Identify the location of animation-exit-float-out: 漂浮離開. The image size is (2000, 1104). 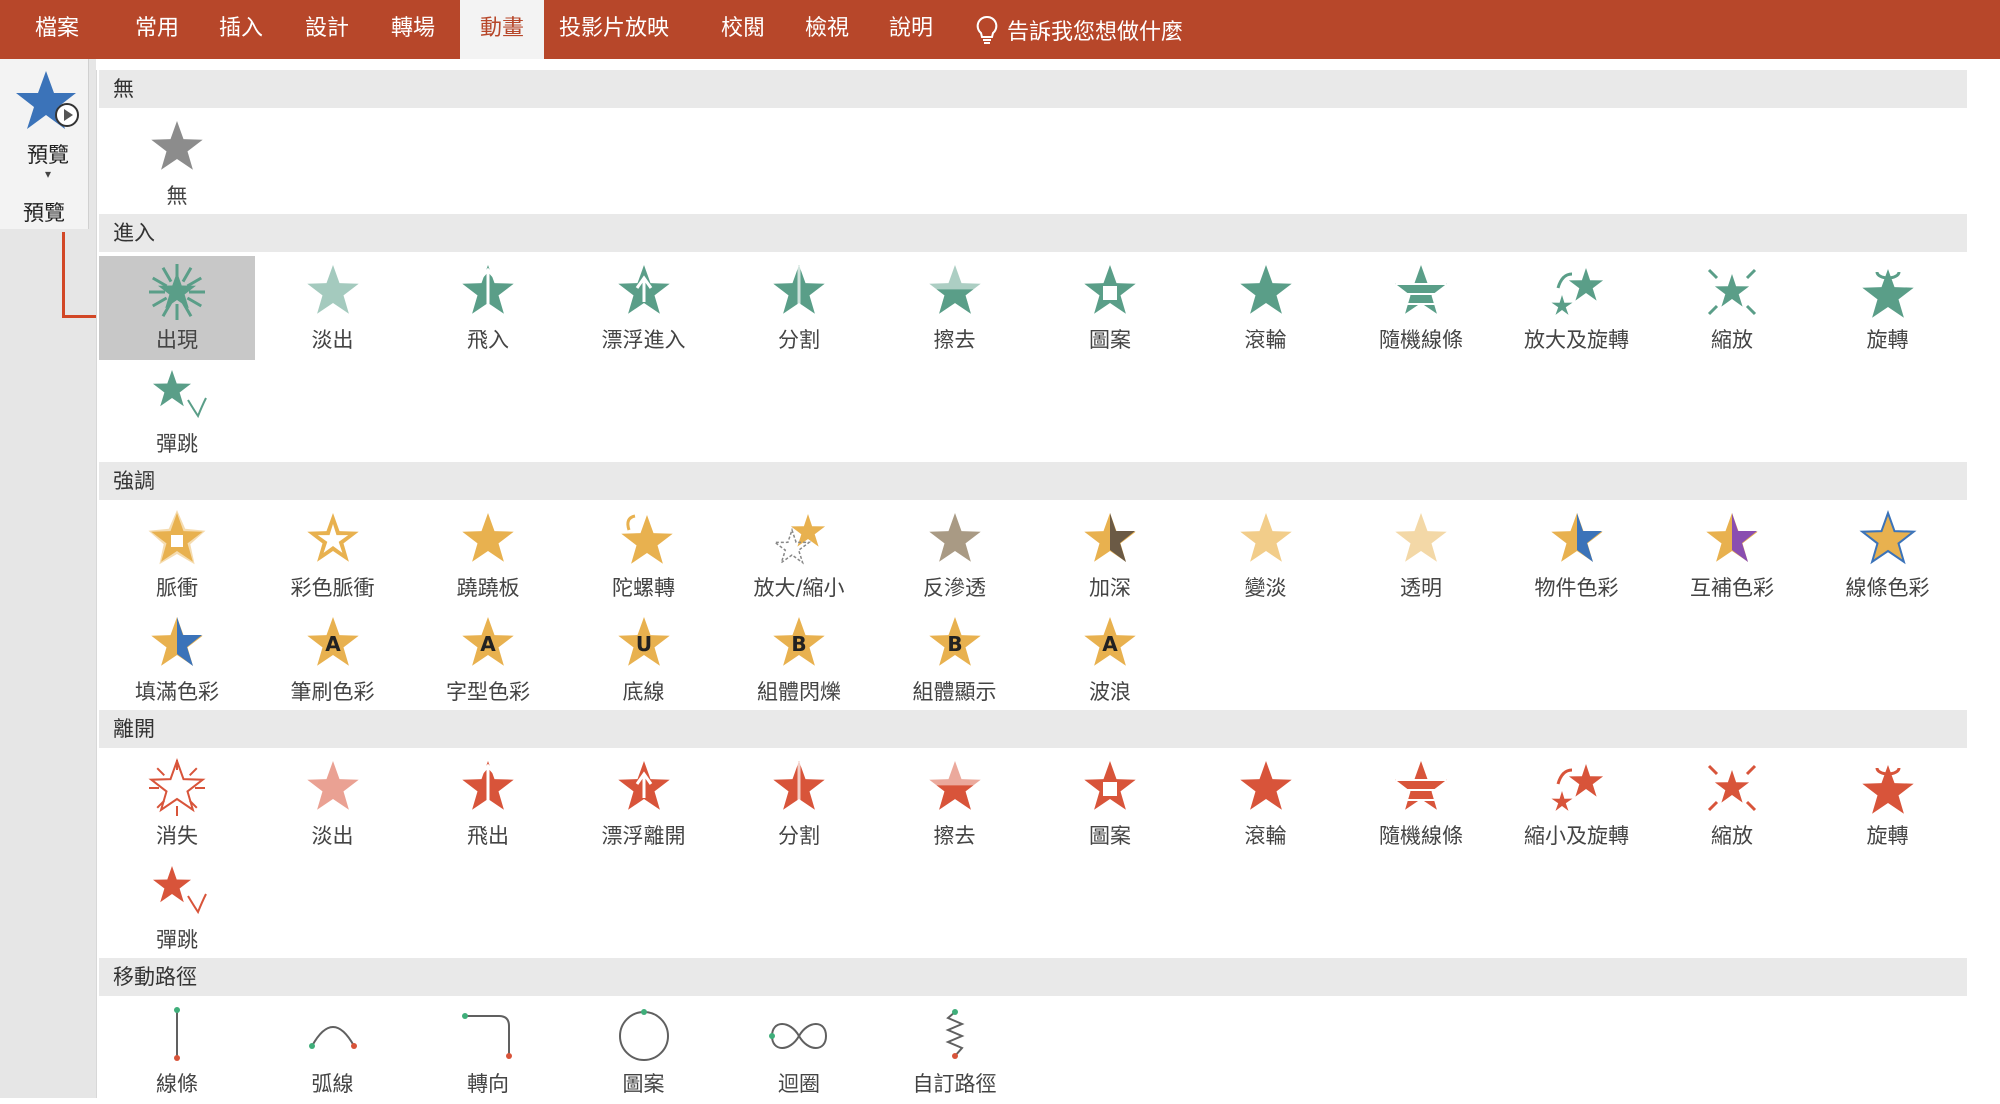
(644, 804).